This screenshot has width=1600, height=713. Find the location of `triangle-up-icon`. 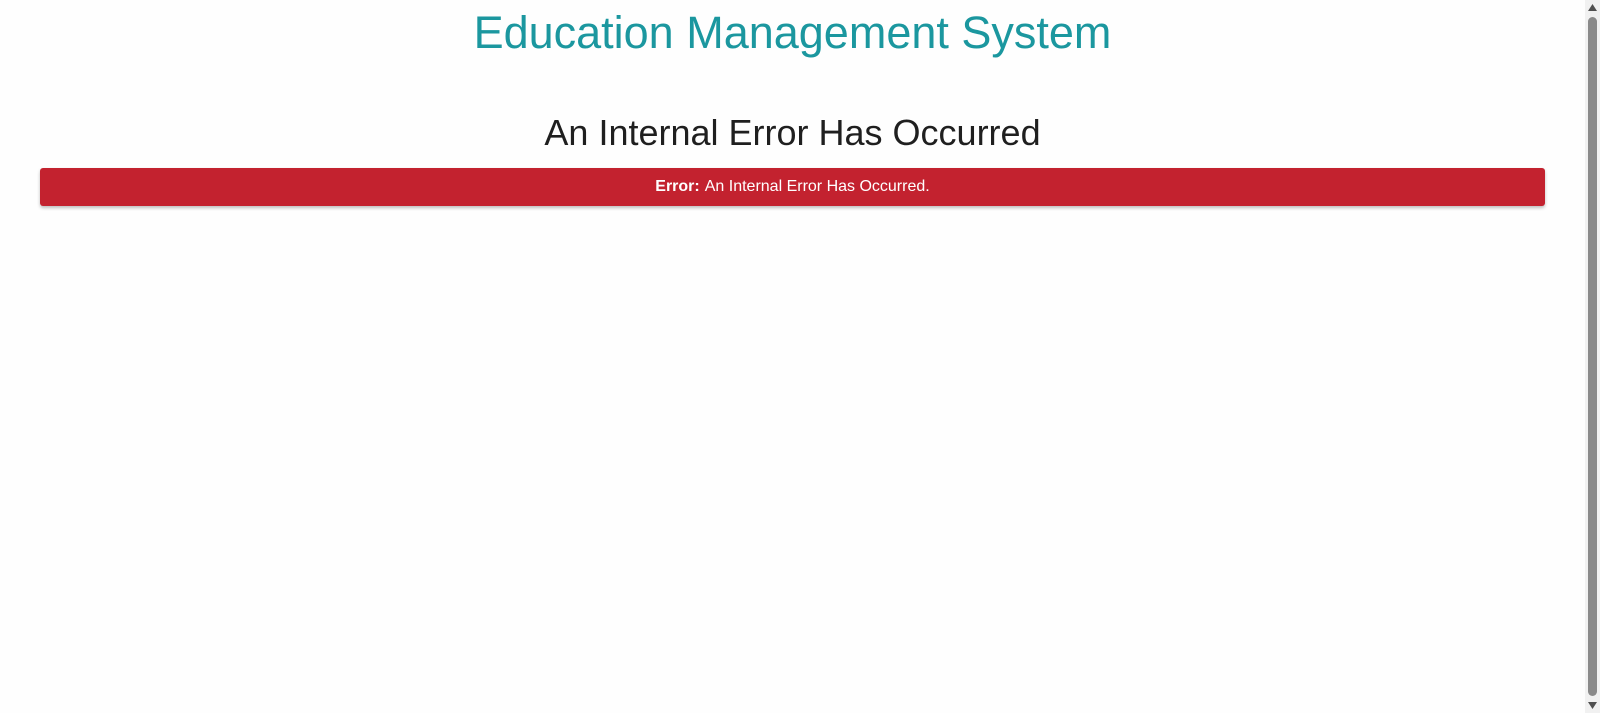

triangle-up-icon is located at coordinates (1592, 7).